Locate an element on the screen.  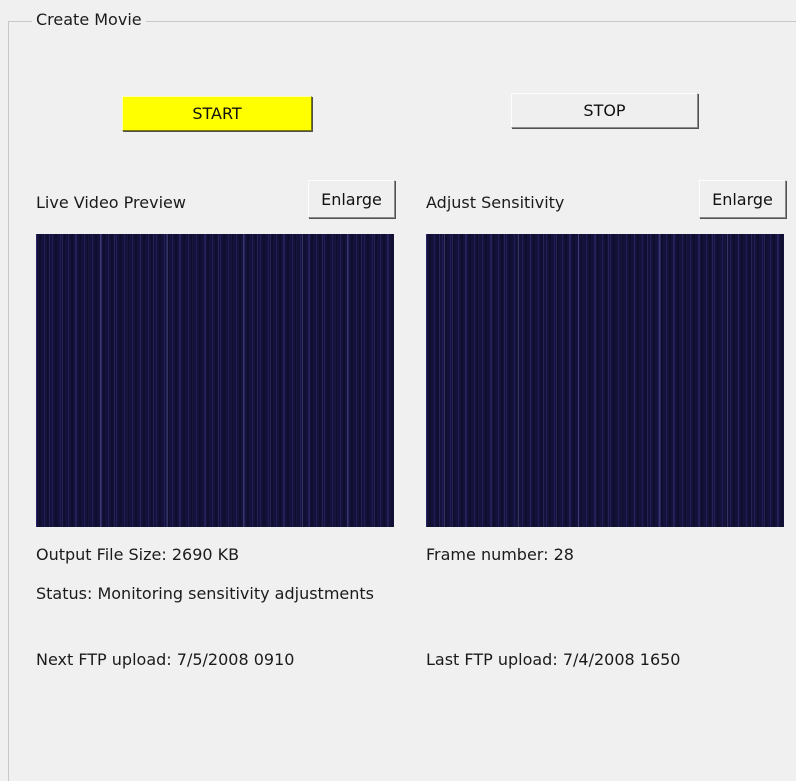
frame-number-text: Frame number: 28 is located at coordinates (500, 554).